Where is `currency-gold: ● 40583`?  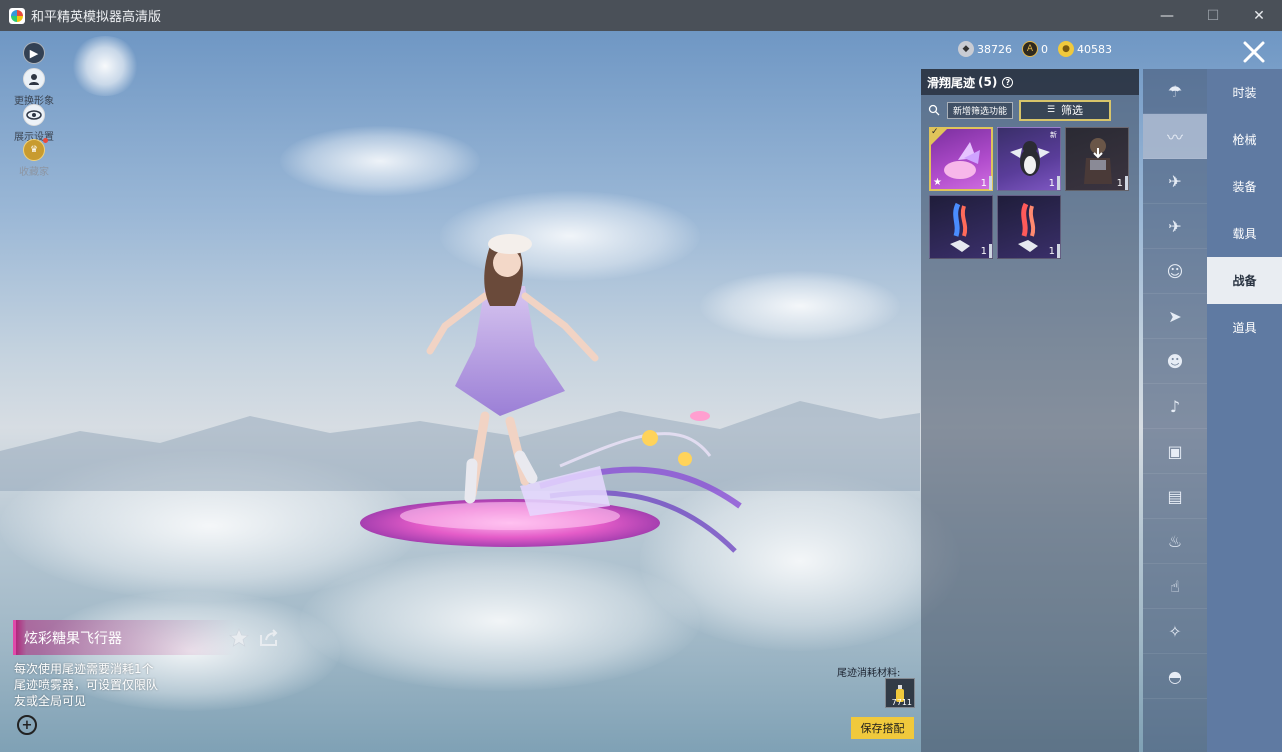 currency-gold: ● 40583 is located at coordinates (1085, 49).